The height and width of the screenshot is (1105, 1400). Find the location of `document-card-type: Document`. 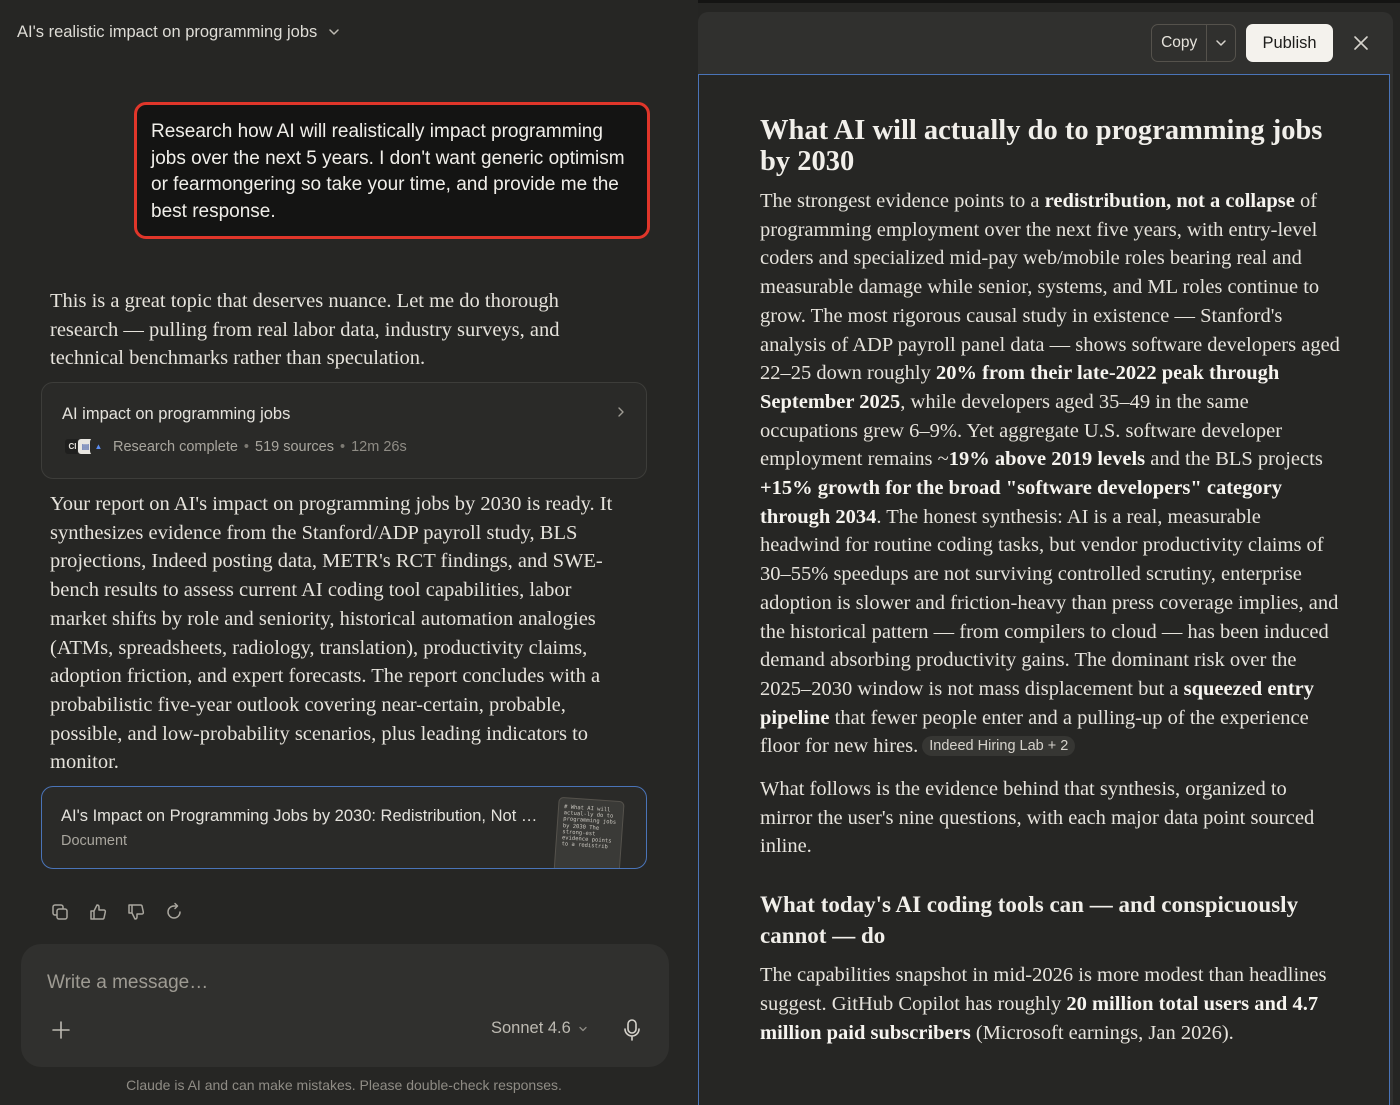

document-card-type: Document is located at coordinates (94, 841).